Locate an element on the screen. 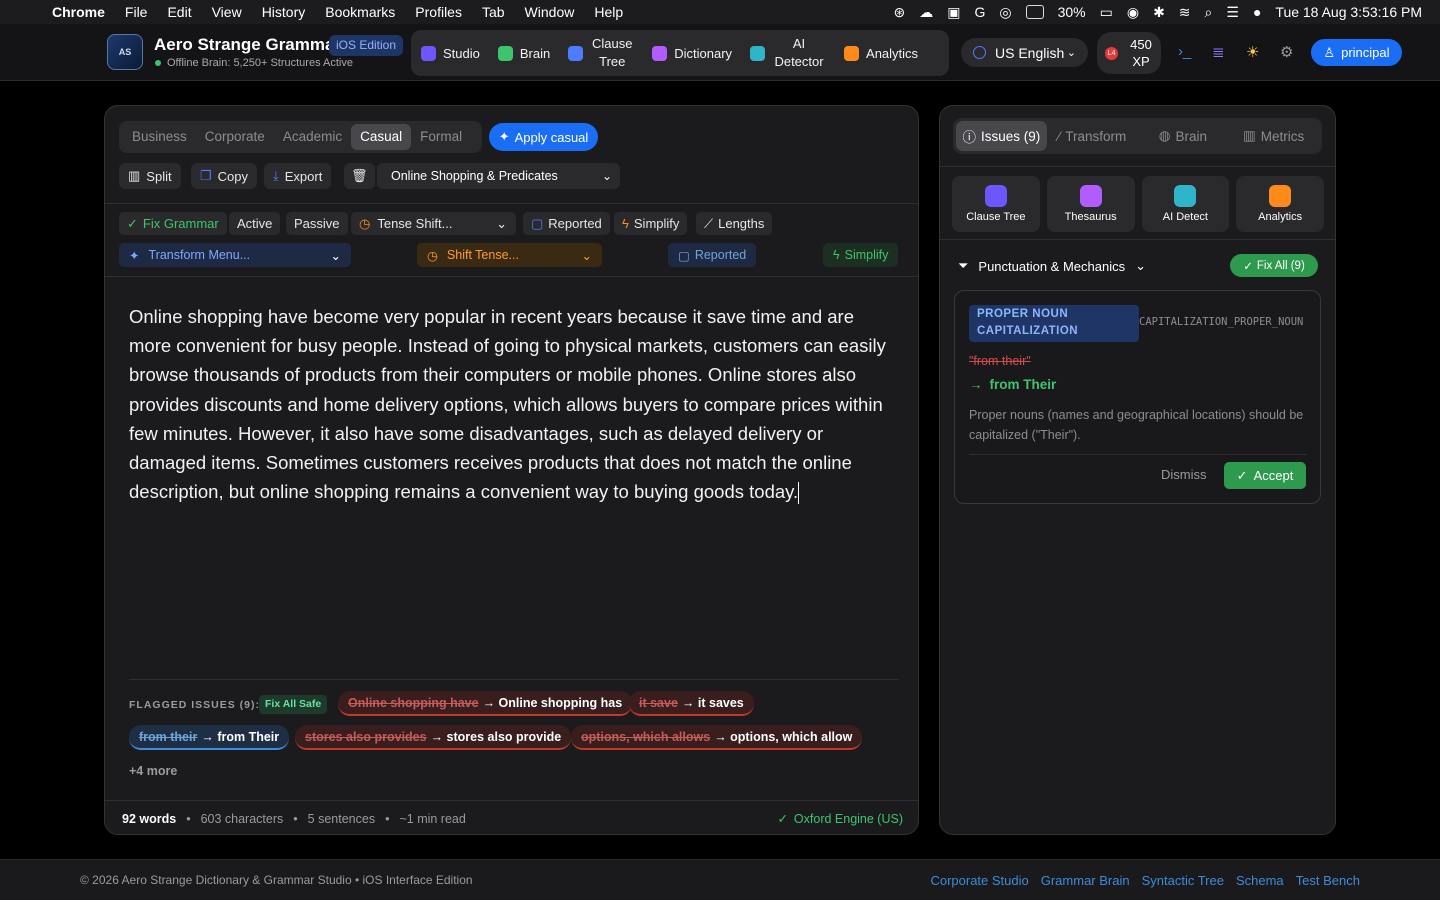 The width and height of the screenshot is (1440, 900). menu-file: File is located at coordinates (136, 12).